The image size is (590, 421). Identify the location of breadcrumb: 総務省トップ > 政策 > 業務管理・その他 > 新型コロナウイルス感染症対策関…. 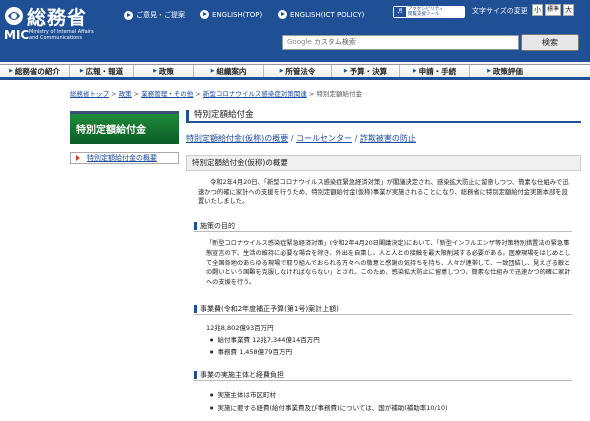
(216, 94).